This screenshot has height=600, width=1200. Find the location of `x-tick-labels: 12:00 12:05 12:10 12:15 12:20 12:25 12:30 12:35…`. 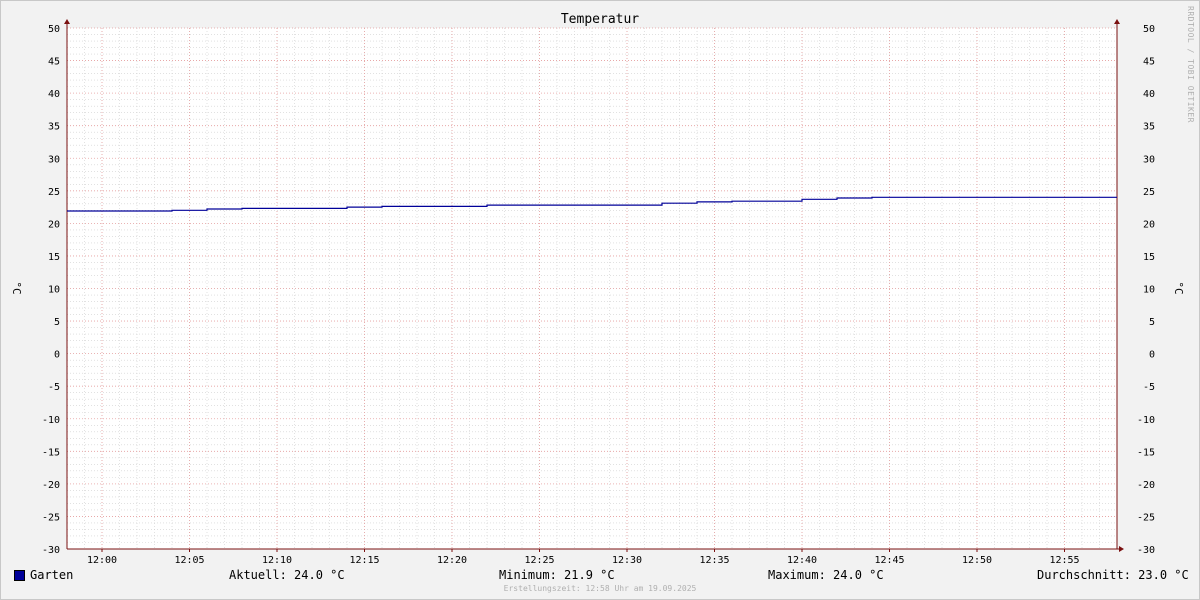

x-tick-labels: 12:00 12:05 12:10 12:15 12:20 12:25 12:30 12:35… is located at coordinates (583, 560).